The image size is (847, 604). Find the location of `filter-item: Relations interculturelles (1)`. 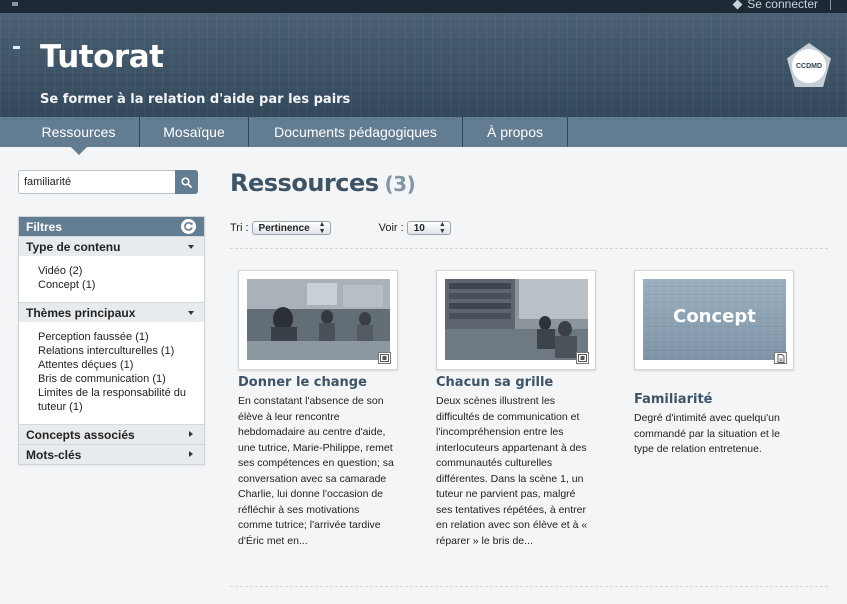

filter-item: Relations interculturelles (1) is located at coordinates (117, 351).